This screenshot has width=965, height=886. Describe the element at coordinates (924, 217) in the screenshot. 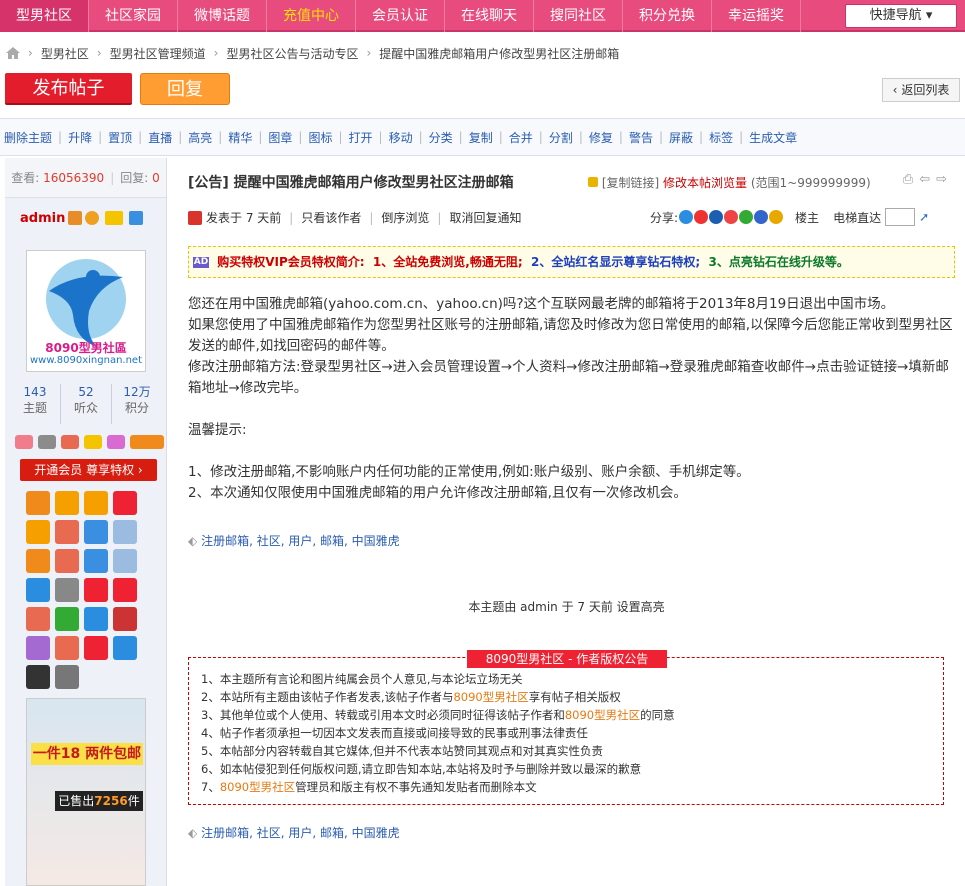

I see `jump-icon: ➚` at that location.